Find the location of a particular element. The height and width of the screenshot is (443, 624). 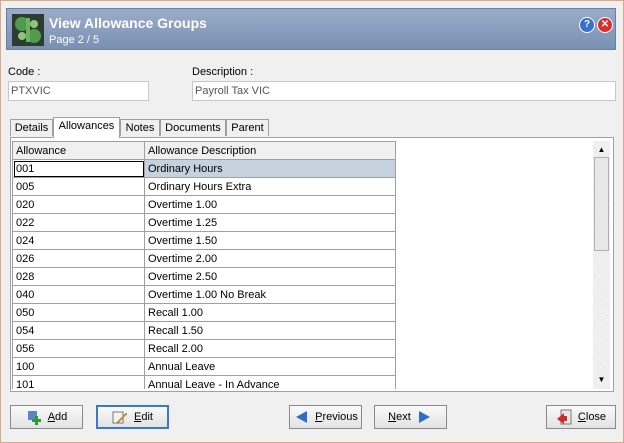

allowance-description-cell: Ordinary Hours Extra is located at coordinates (269, 186).